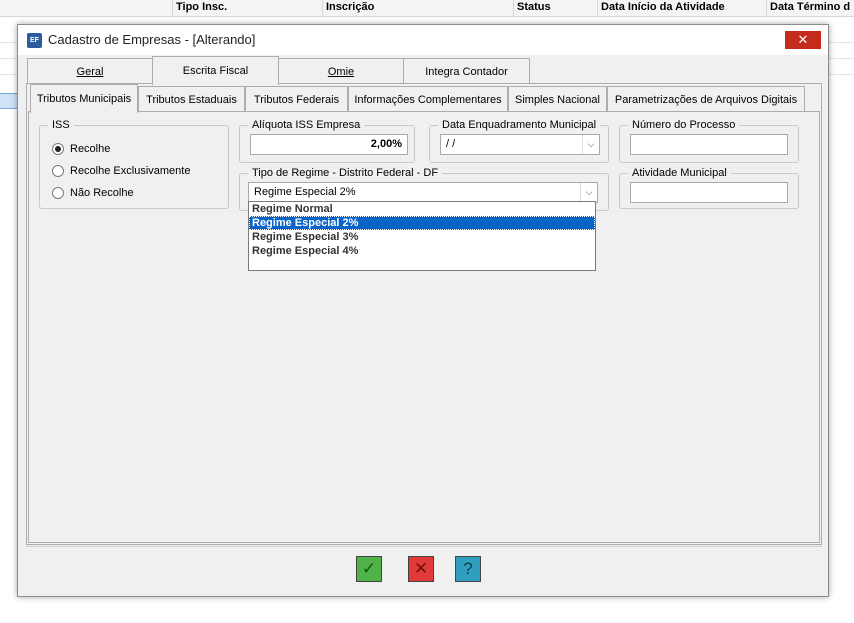 The image size is (854, 623). Describe the element at coordinates (423, 40) in the screenshot. I see `title-bar: EF Cadastro de Empresas - [Alterando] ✕` at that location.